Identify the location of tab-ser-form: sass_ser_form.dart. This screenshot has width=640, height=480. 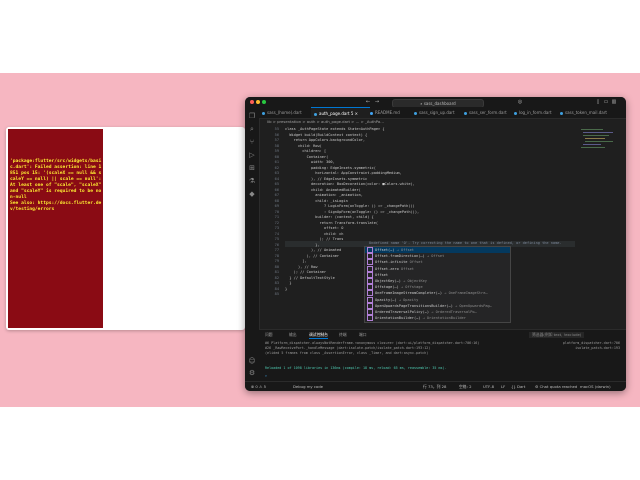
(487, 112).